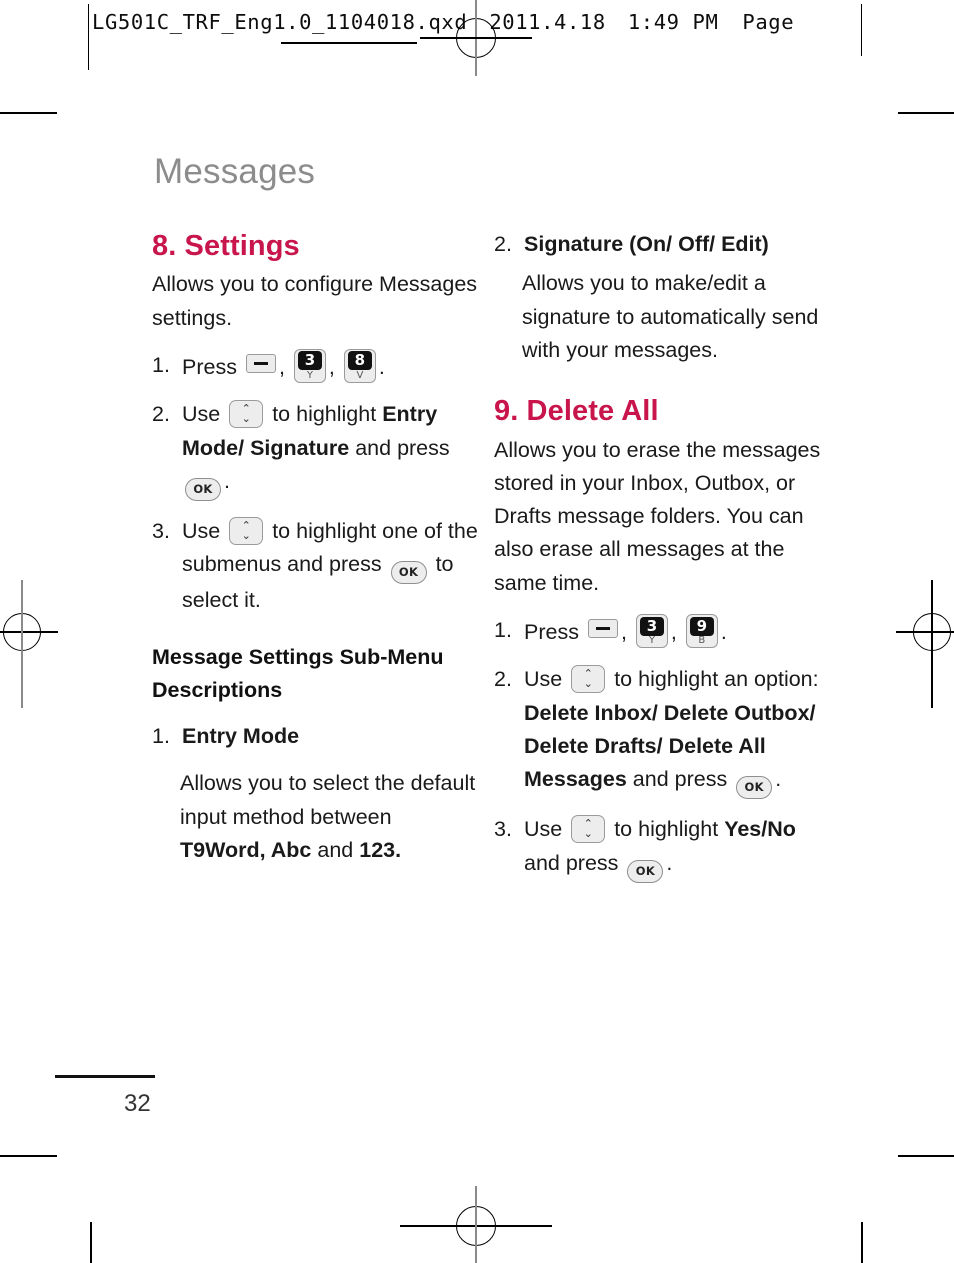 The height and width of the screenshot is (1263, 954). I want to click on step-body: Press , 3Y, 8V., so click(332, 366).